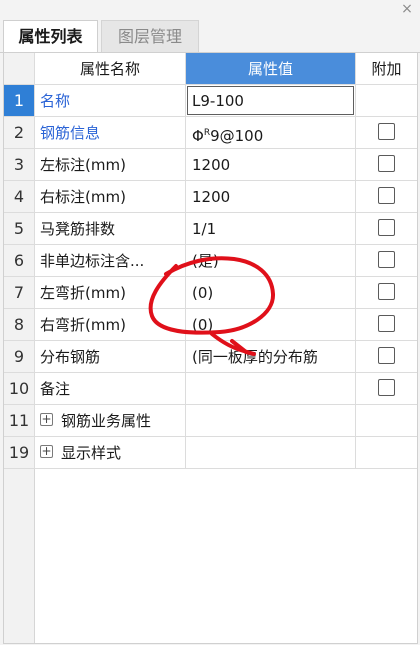 The image size is (420, 645). What do you see at coordinates (110, 197) in the screenshot?
I see `property-name: 右标注(mm)` at bounding box center [110, 197].